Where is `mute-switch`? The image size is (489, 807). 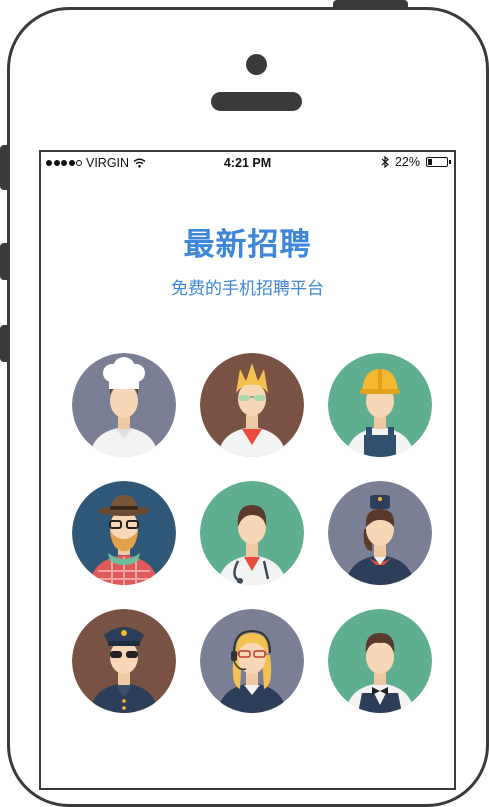
mute-switch is located at coordinates (4, 167).